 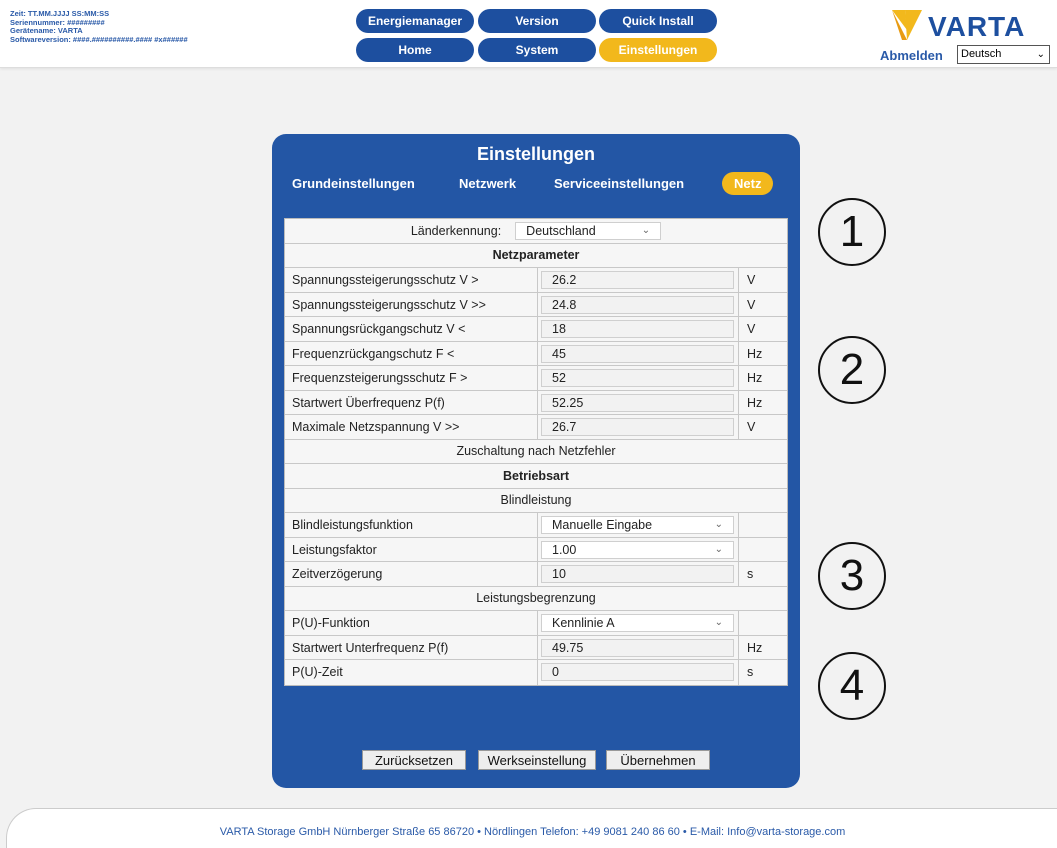 What do you see at coordinates (385, 280) in the screenshot?
I see `param-label: Spannungssteigerungsschutz V >` at bounding box center [385, 280].